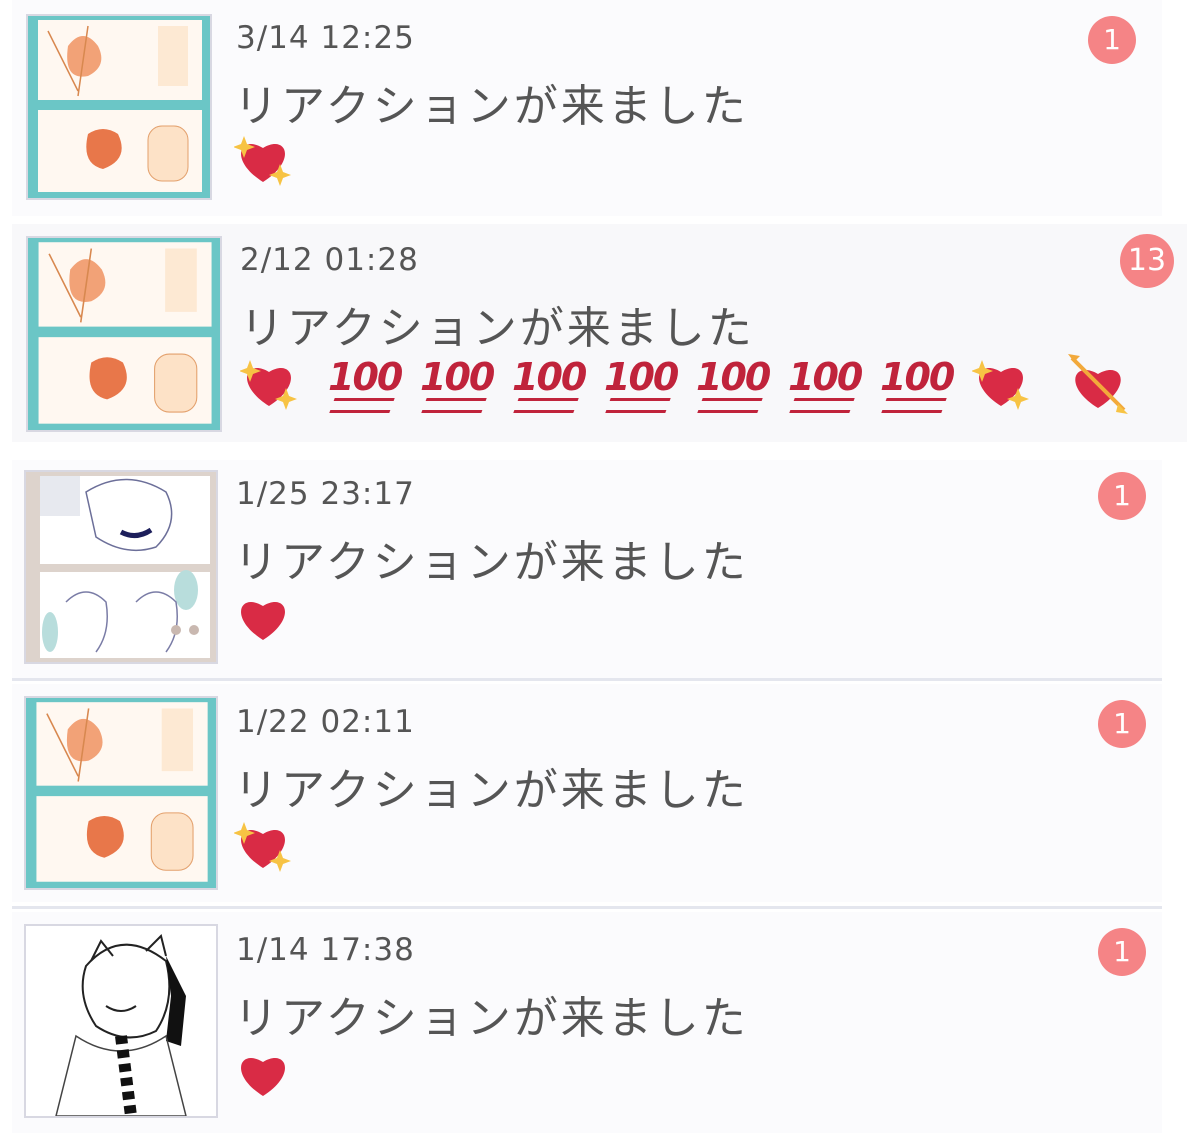 The height and width of the screenshot is (1133, 1200). Describe the element at coordinates (1147, 261) in the screenshot. I see `unread-count-badge: 13` at that location.